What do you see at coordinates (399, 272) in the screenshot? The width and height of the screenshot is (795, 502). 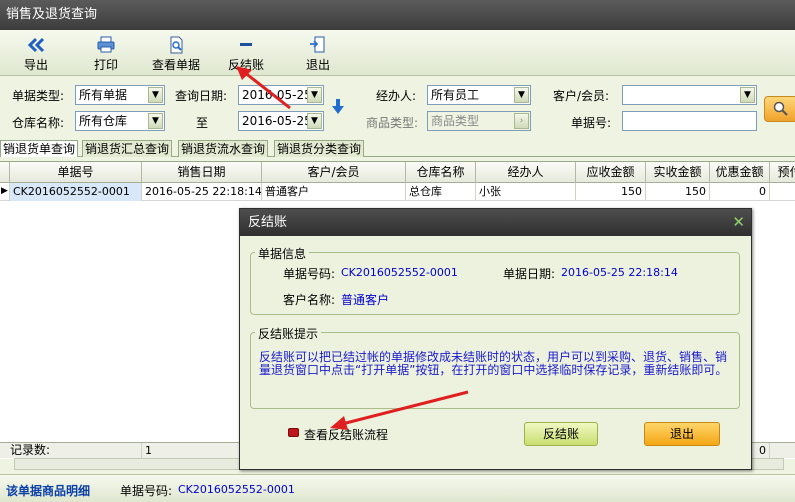 I see `dialog-doc-no-value: CK2016052552-0001` at bounding box center [399, 272].